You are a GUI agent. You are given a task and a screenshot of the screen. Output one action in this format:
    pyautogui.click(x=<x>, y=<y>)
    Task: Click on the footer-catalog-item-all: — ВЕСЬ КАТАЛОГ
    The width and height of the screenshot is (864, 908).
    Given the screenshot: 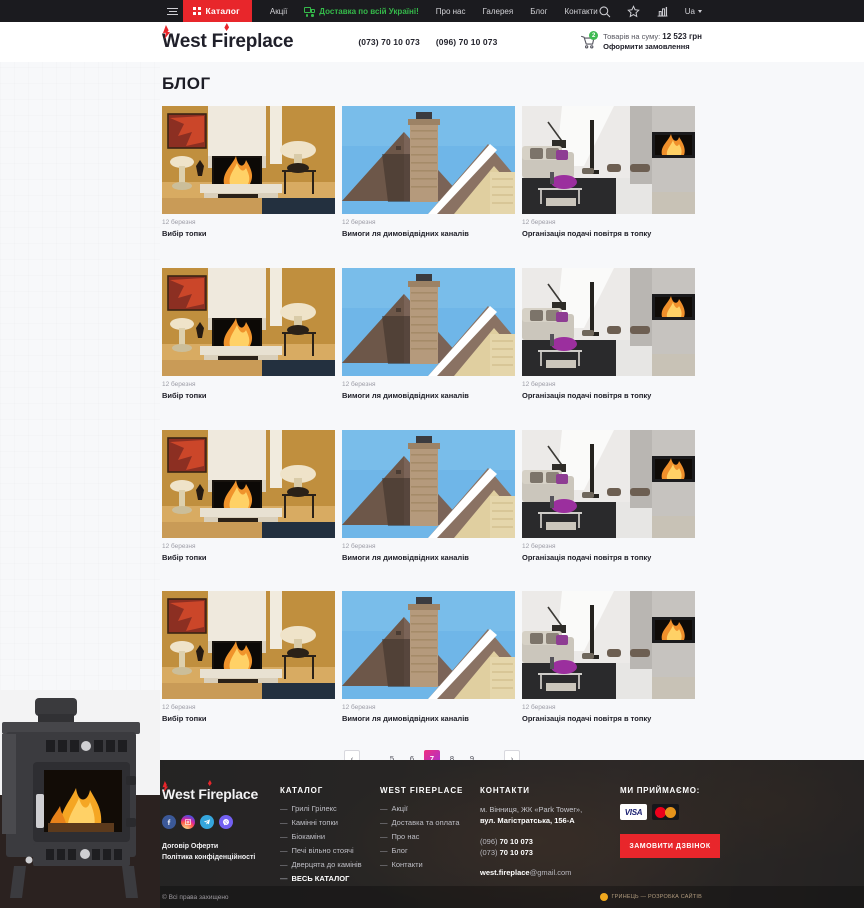 What is the action you would take?
    pyautogui.click(x=330, y=878)
    